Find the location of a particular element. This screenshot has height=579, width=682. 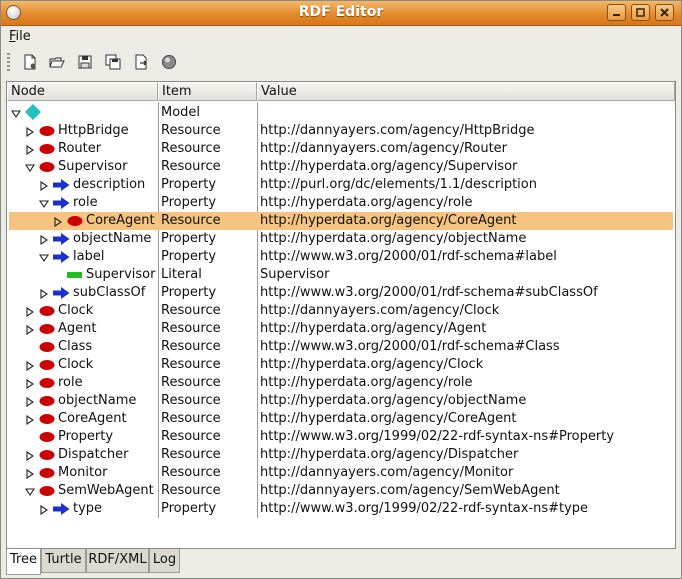

save-button is located at coordinates (85, 62).